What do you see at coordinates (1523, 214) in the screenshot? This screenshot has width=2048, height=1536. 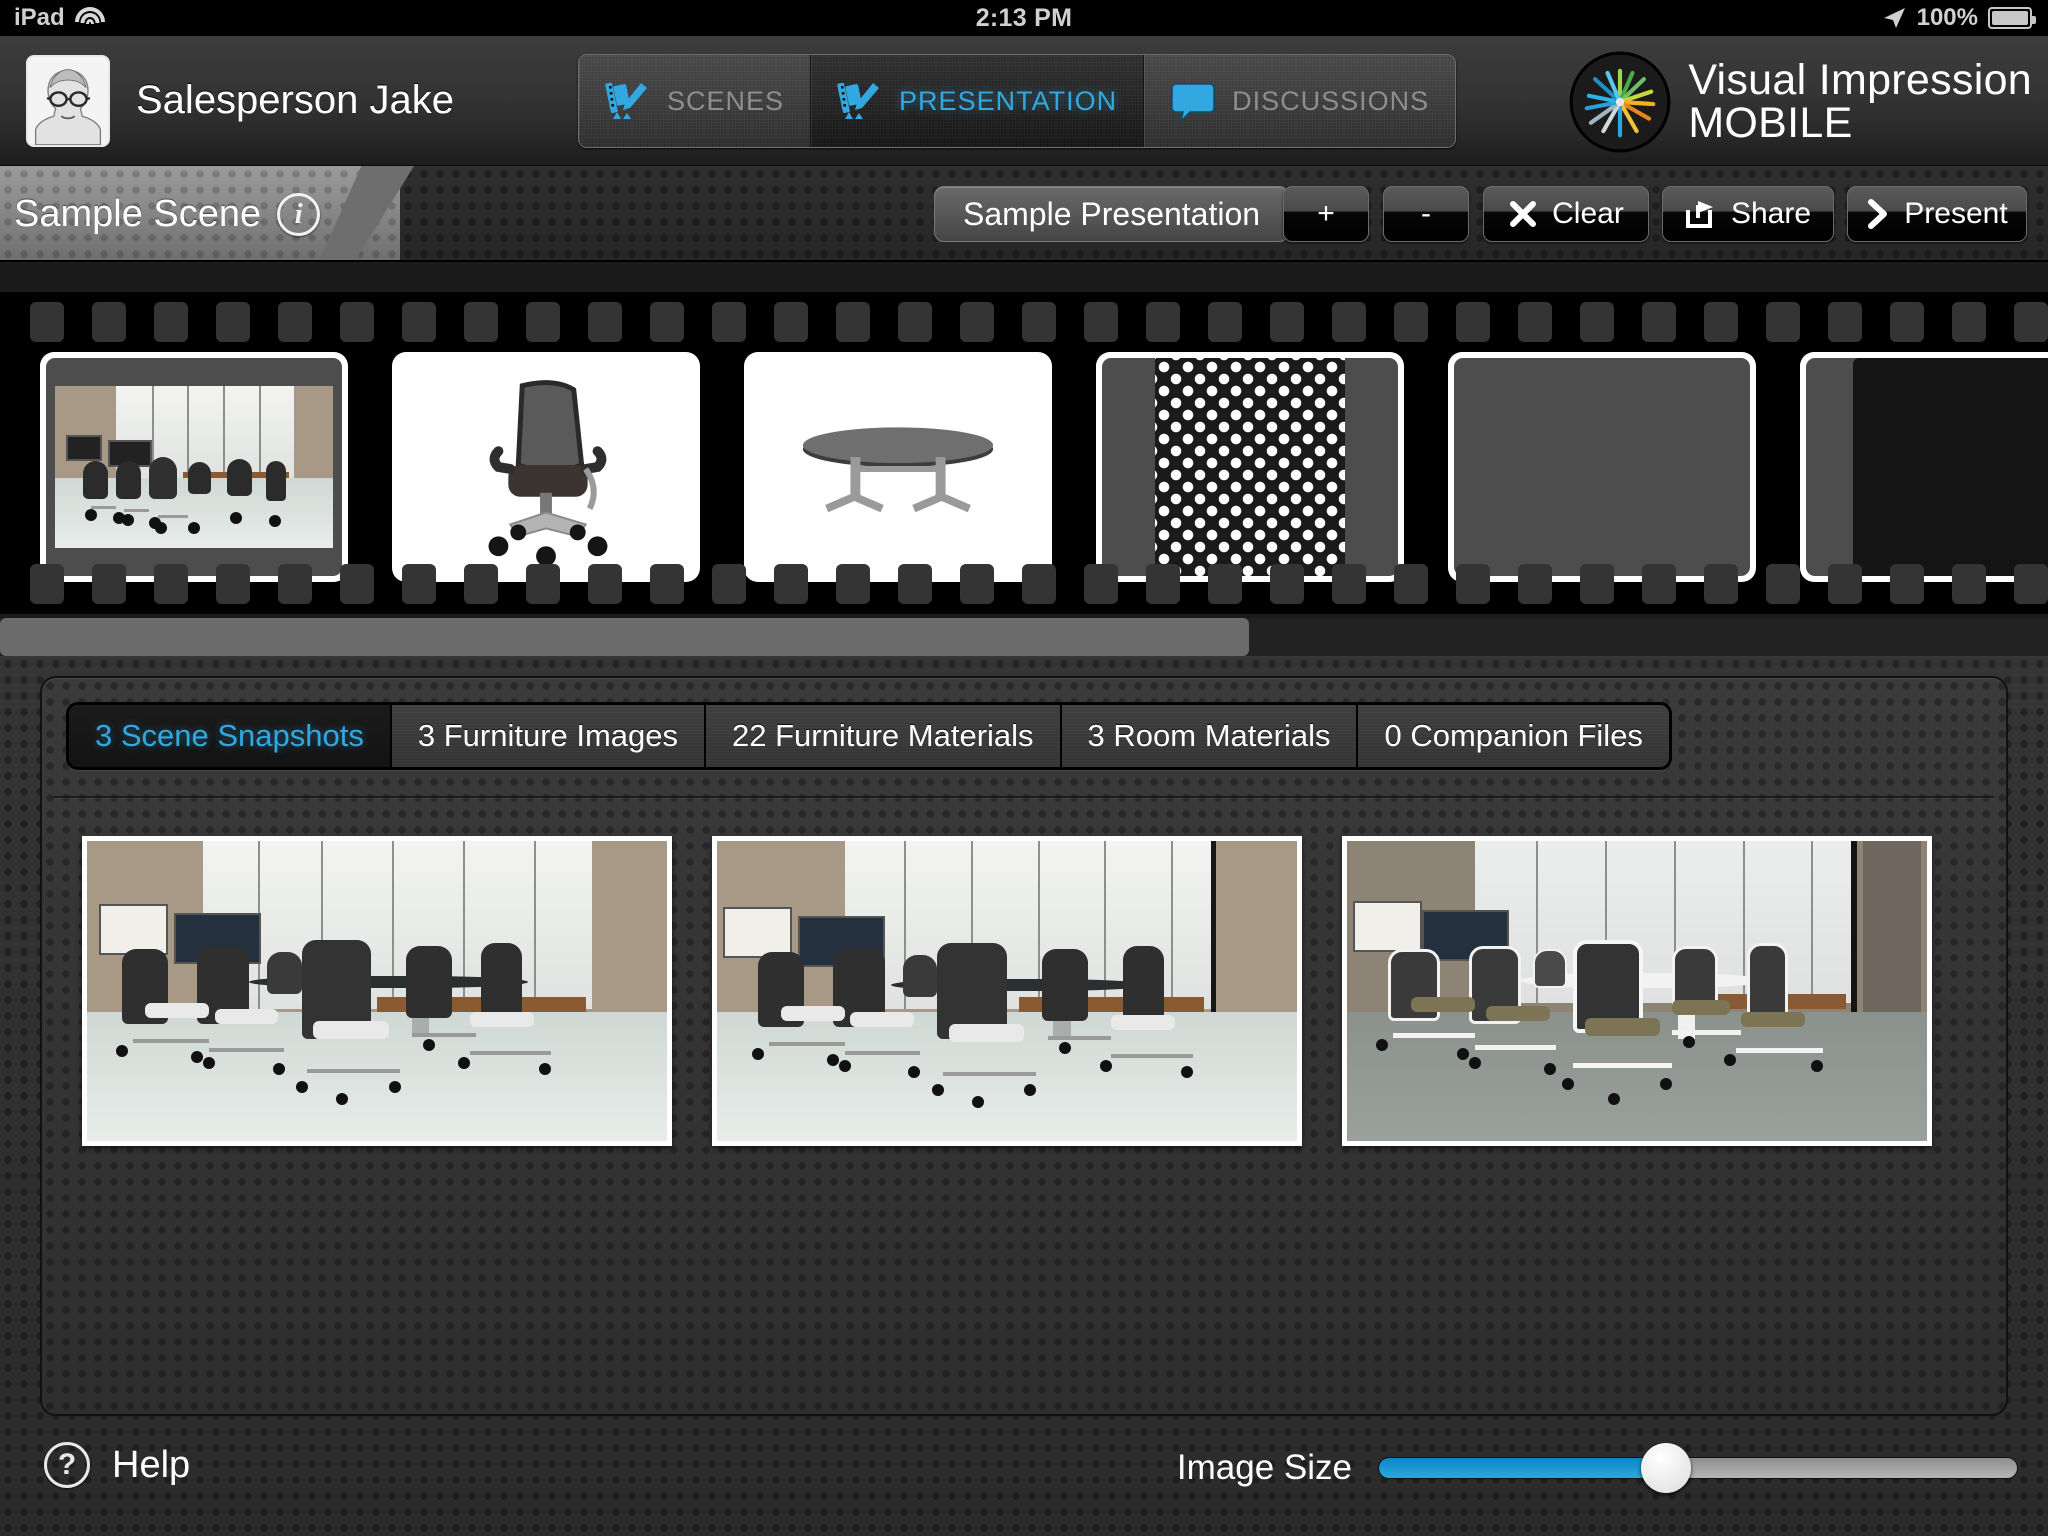 I see `close-x-icon` at bounding box center [1523, 214].